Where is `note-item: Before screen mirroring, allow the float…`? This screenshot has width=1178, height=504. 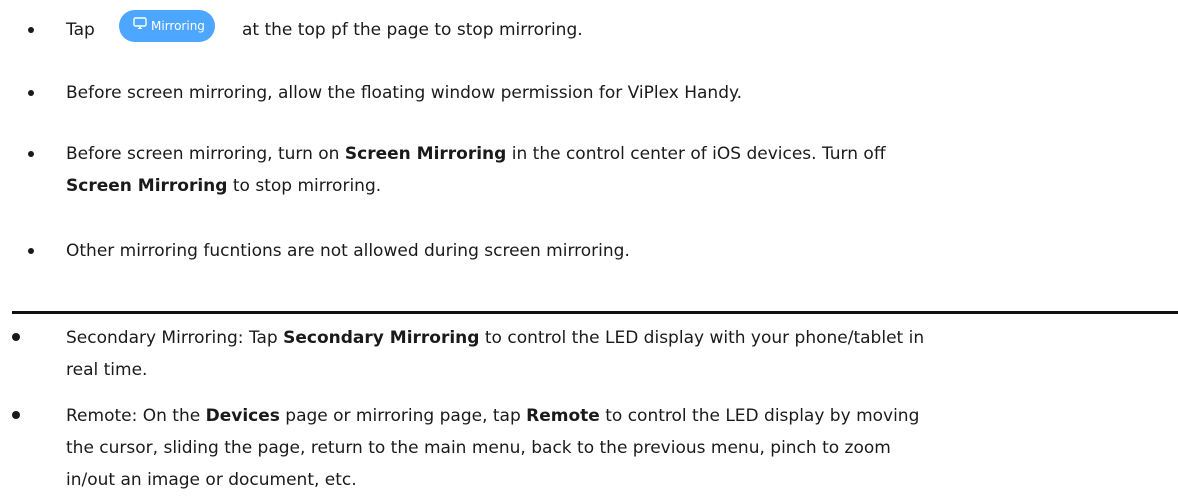 note-item: Before screen mirroring, allow the float… is located at coordinates (589, 93).